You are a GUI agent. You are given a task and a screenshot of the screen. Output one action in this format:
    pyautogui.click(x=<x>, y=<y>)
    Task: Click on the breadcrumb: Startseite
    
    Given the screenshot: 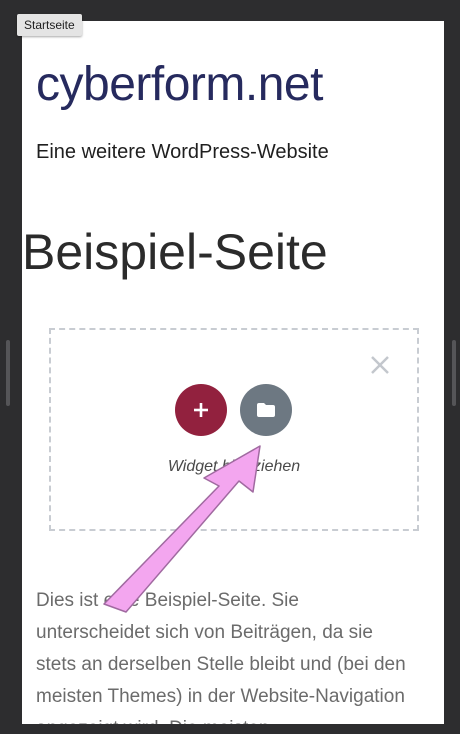 What is the action you would take?
    pyautogui.click(x=49, y=25)
    